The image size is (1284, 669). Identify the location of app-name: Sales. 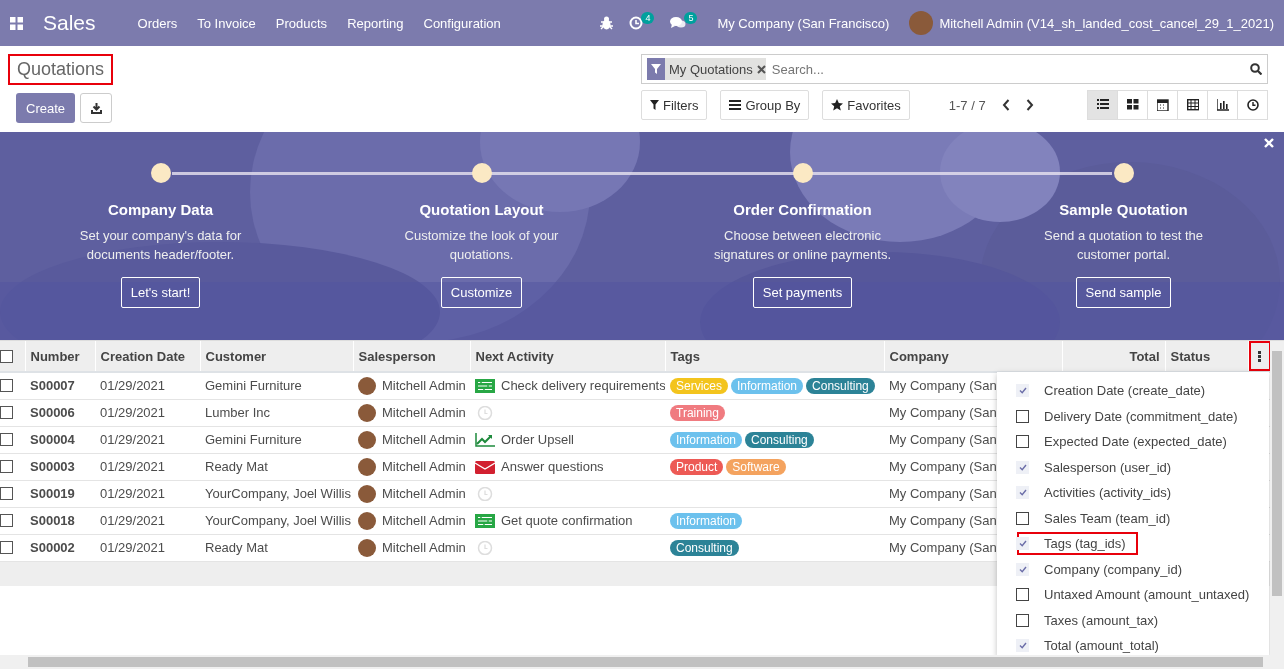
(69, 23).